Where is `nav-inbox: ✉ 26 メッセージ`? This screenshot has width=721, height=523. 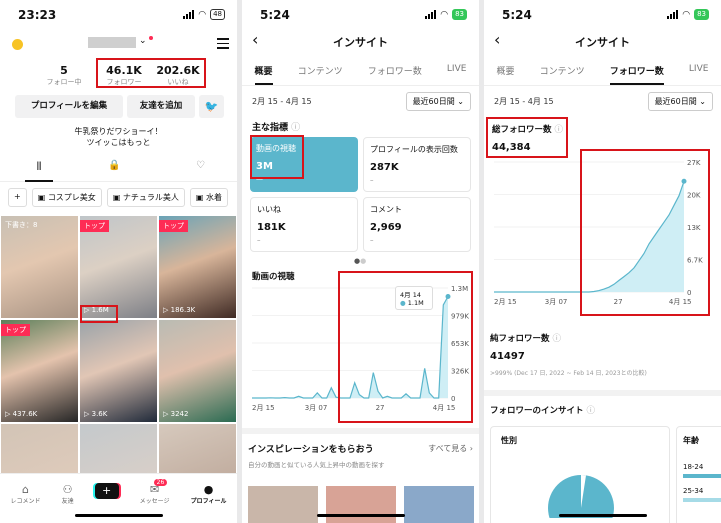
nav-inbox: ✉ 26 メッセージ is located at coordinates (155, 492).